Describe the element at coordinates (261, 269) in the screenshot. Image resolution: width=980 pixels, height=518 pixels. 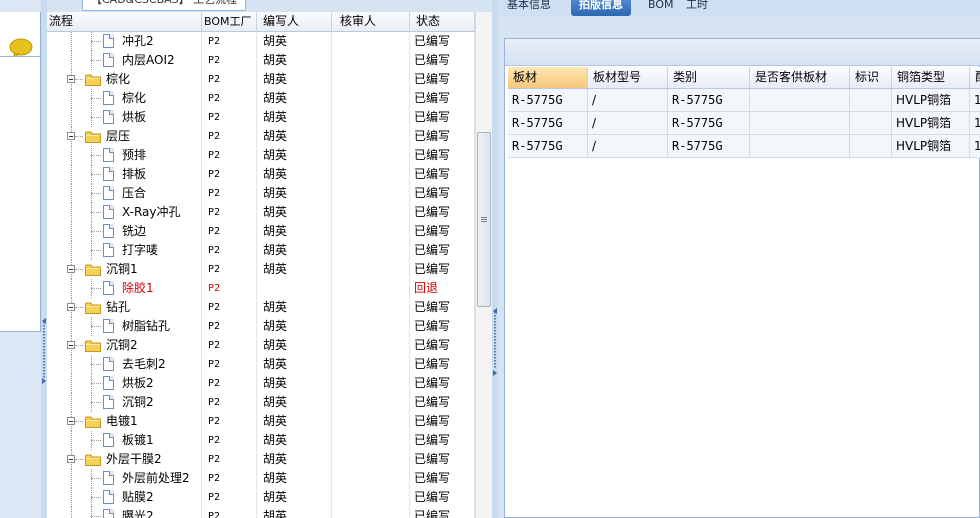
I see `tree-row: 沉铜1 P2 胡英 已编写` at that location.